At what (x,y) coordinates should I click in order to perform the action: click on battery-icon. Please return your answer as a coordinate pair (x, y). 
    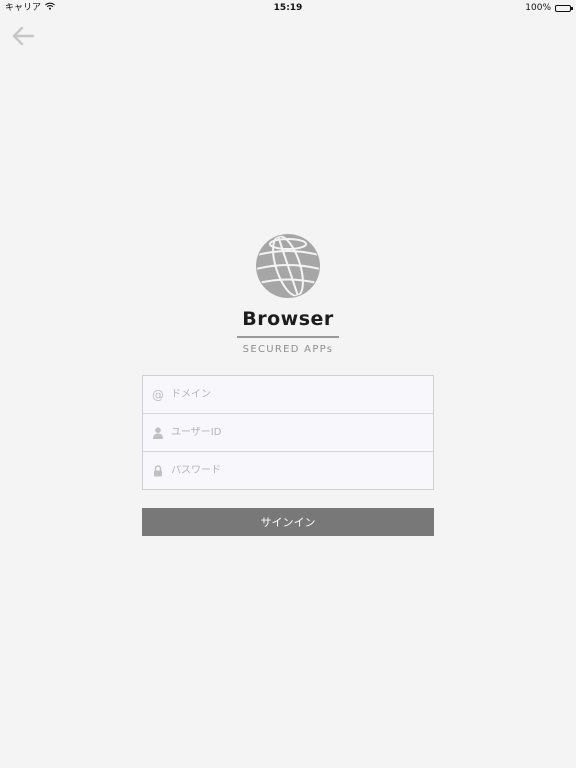
    Looking at the image, I should click on (564, 8).